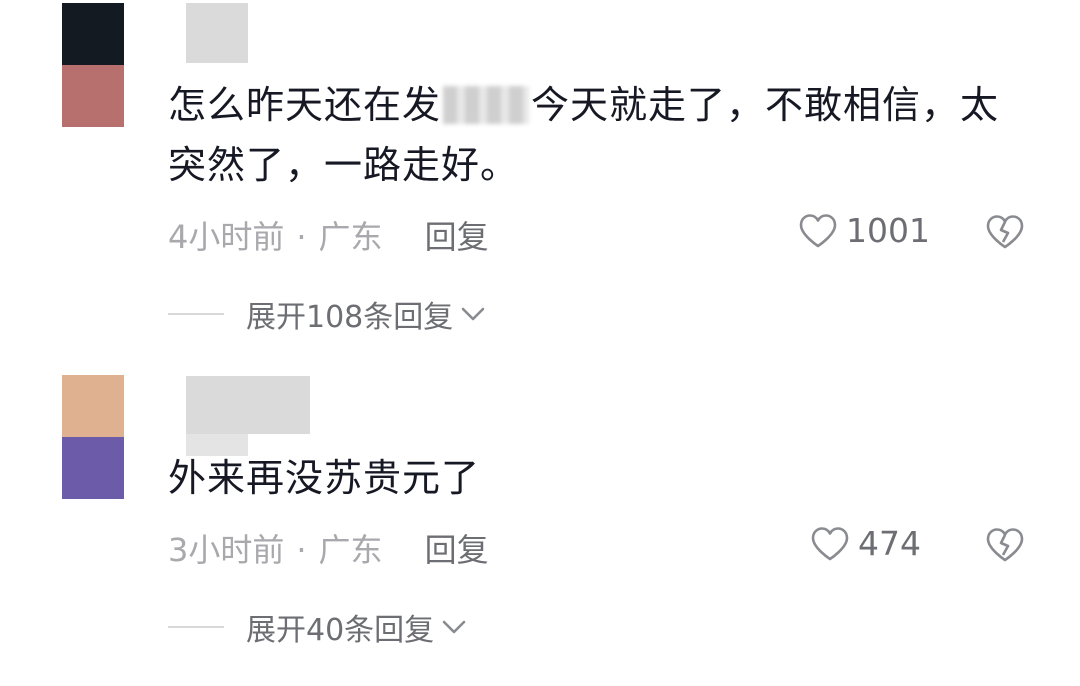  Describe the element at coordinates (350, 237) in the screenshot. I see `location: 广东` at that location.